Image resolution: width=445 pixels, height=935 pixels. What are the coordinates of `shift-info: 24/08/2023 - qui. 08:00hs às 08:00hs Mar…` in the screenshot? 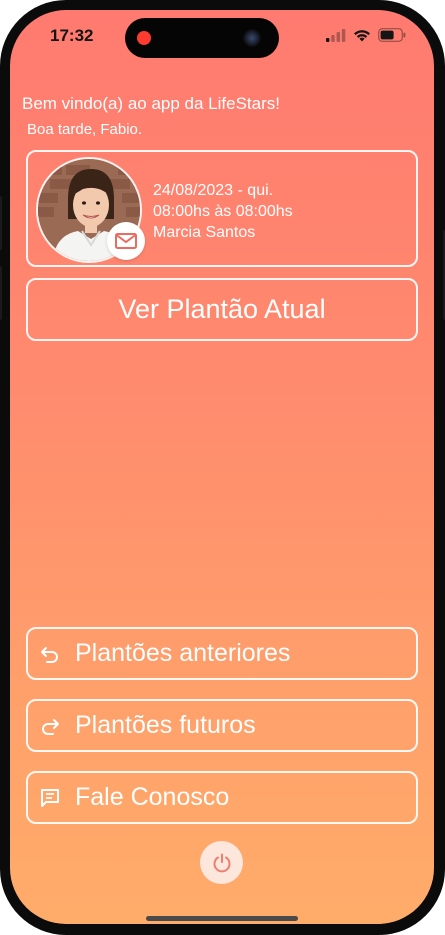 It's located at (223, 211).